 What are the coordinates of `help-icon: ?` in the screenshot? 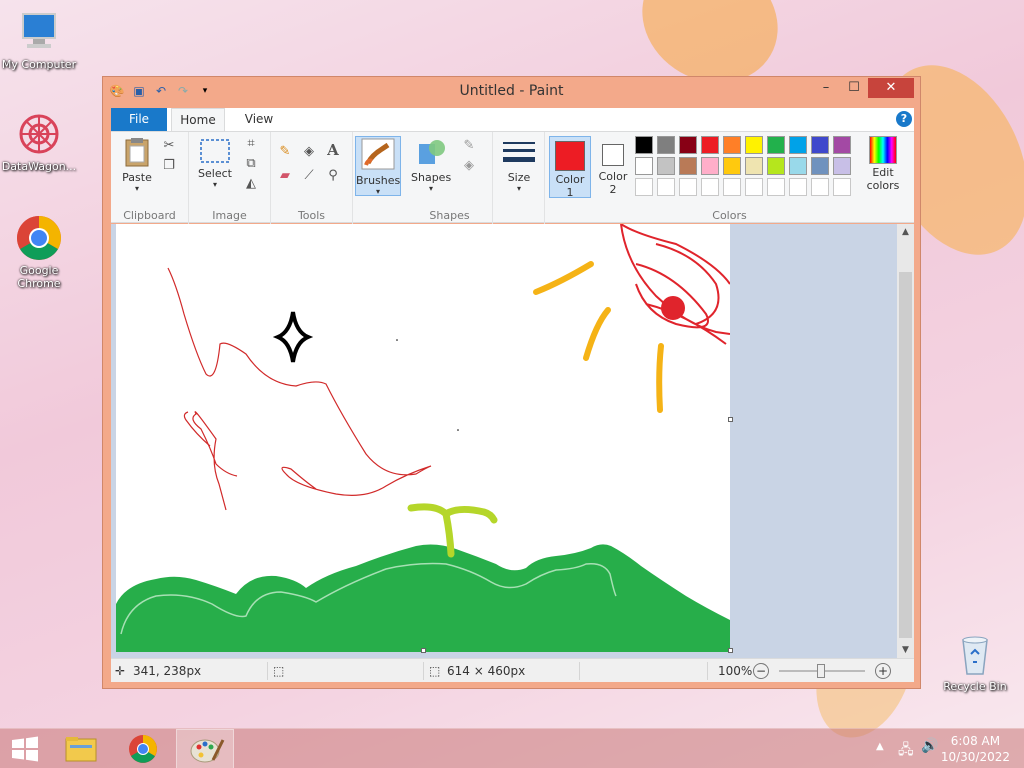 It's located at (904, 119).